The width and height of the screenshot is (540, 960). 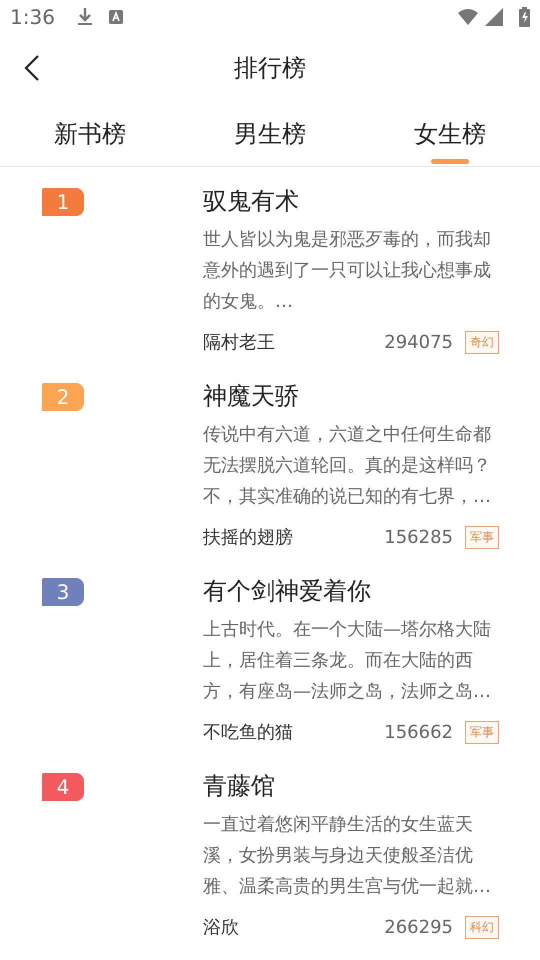 I want to click on battery-icon, so click(x=524, y=17).